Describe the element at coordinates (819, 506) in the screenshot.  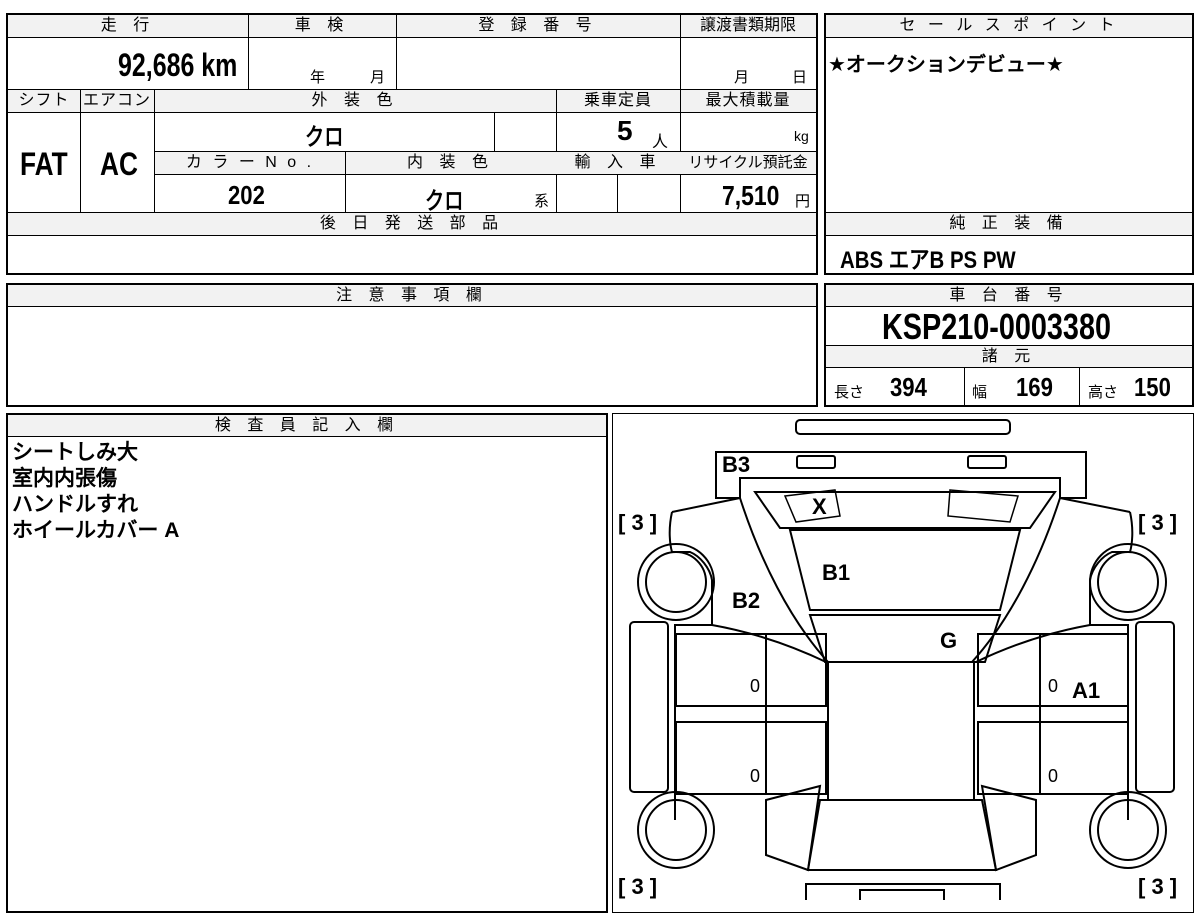
I see `mark-x: X` at that location.